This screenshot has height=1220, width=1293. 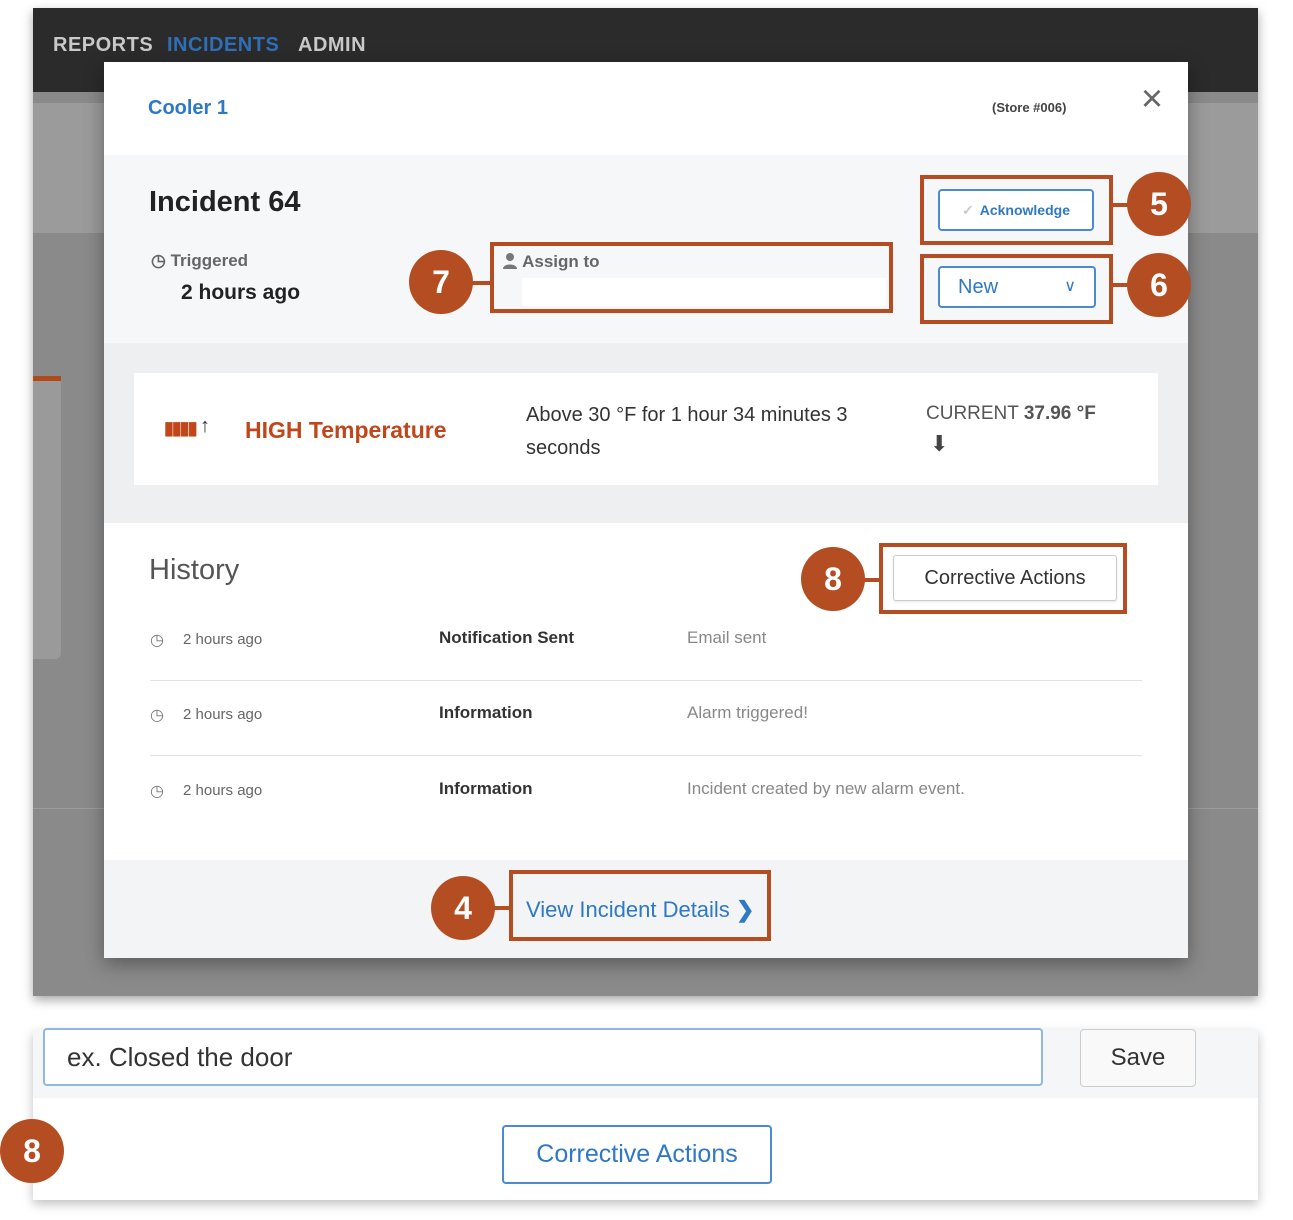 What do you see at coordinates (826, 788) in the screenshot?
I see `history-message: Incident created by new alarm event.` at bounding box center [826, 788].